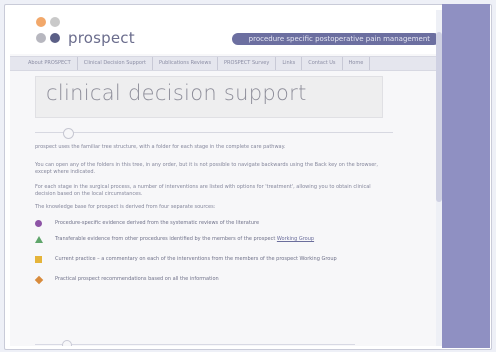 The image size is (496, 352). I want to click on vertical-scrollbar, so click(439, 178).